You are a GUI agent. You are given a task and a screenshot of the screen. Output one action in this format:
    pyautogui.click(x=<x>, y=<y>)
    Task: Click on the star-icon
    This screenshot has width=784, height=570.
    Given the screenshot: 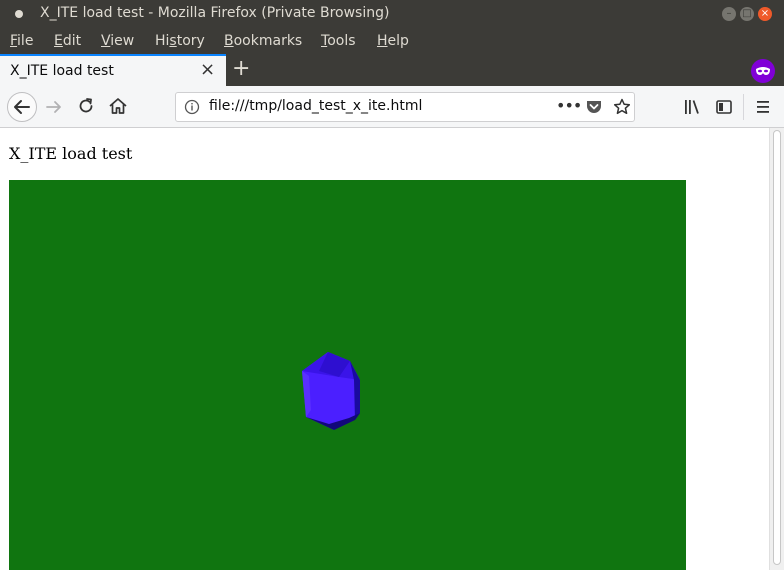 What is the action you would take?
    pyautogui.click(x=622, y=107)
    